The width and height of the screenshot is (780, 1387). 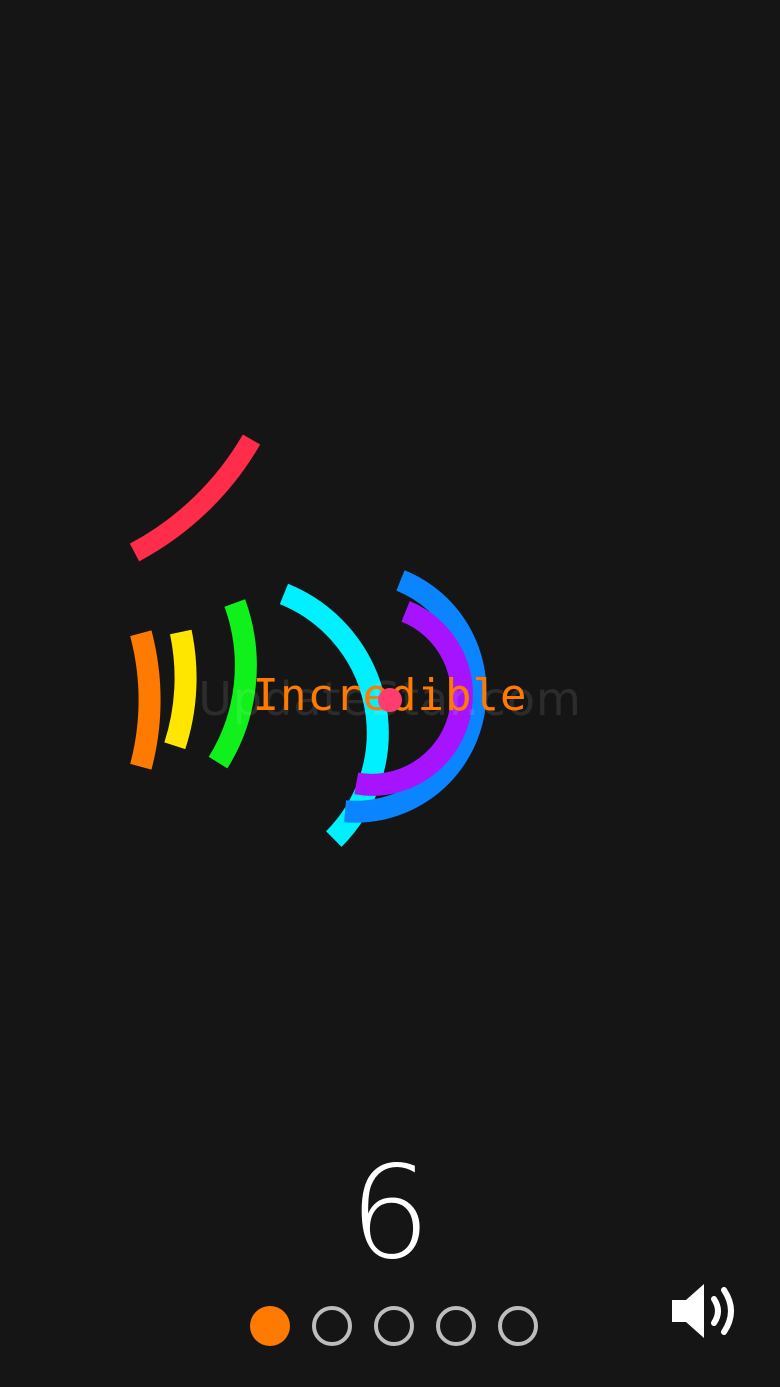 I want to click on arc-yellow, so click(x=180, y=689).